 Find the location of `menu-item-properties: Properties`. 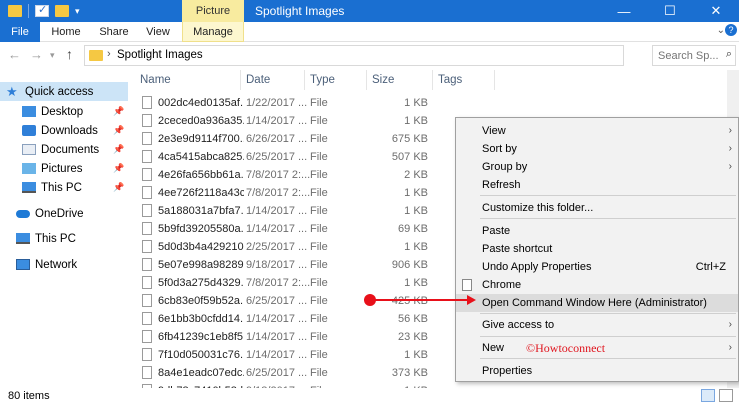

menu-item-properties: Properties is located at coordinates (597, 371).